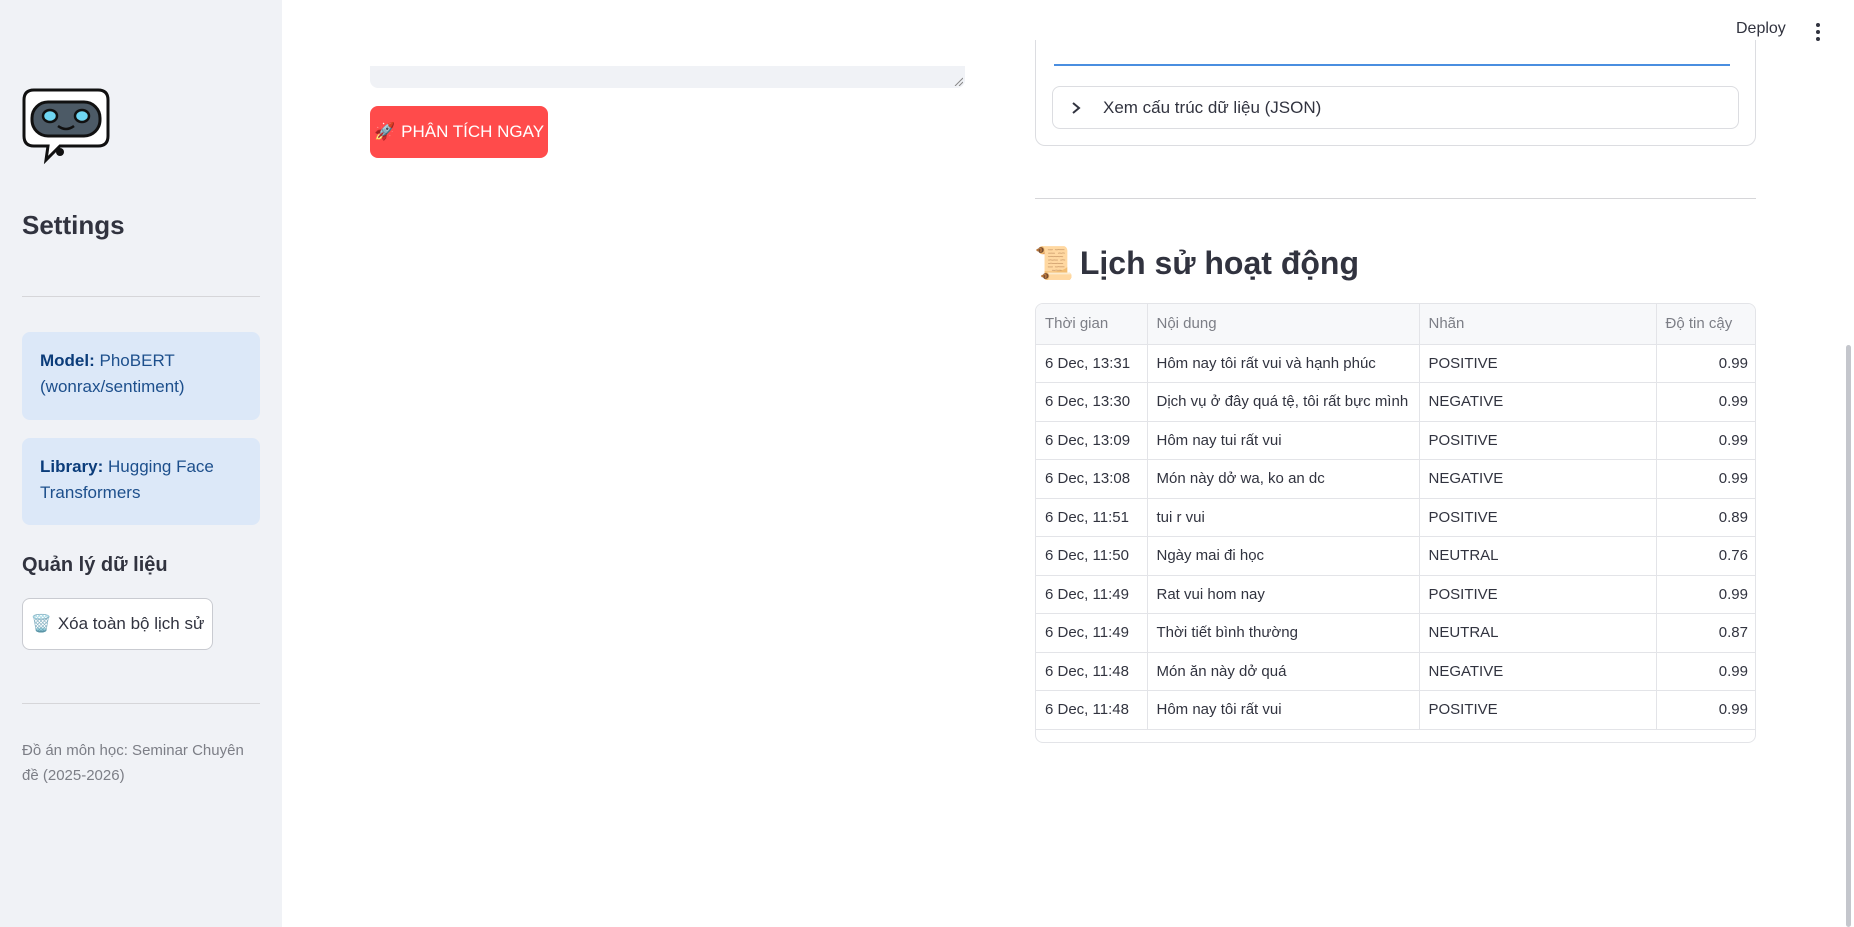  What do you see at coordinates (1283, 440) in the screenshot?
I see `cell-content: Hôm nay tui rất vui` at bounding box center [1283, 440].